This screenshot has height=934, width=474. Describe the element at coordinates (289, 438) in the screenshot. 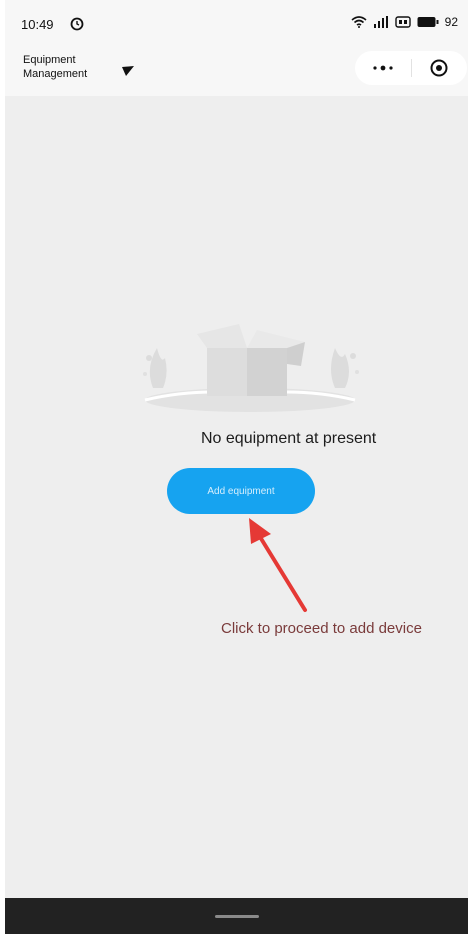

I see `empty-state-message: No equipment at present` at that location.